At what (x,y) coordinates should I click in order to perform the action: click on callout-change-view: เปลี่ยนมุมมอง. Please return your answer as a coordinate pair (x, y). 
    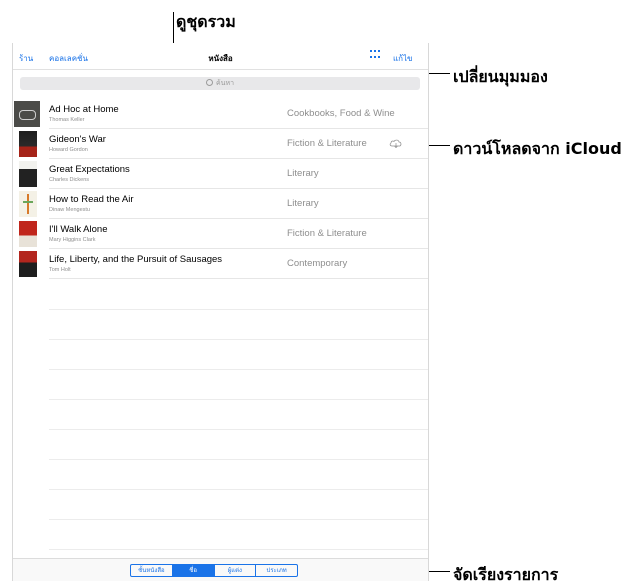
    Looking at the image, I should click on (500, 76).